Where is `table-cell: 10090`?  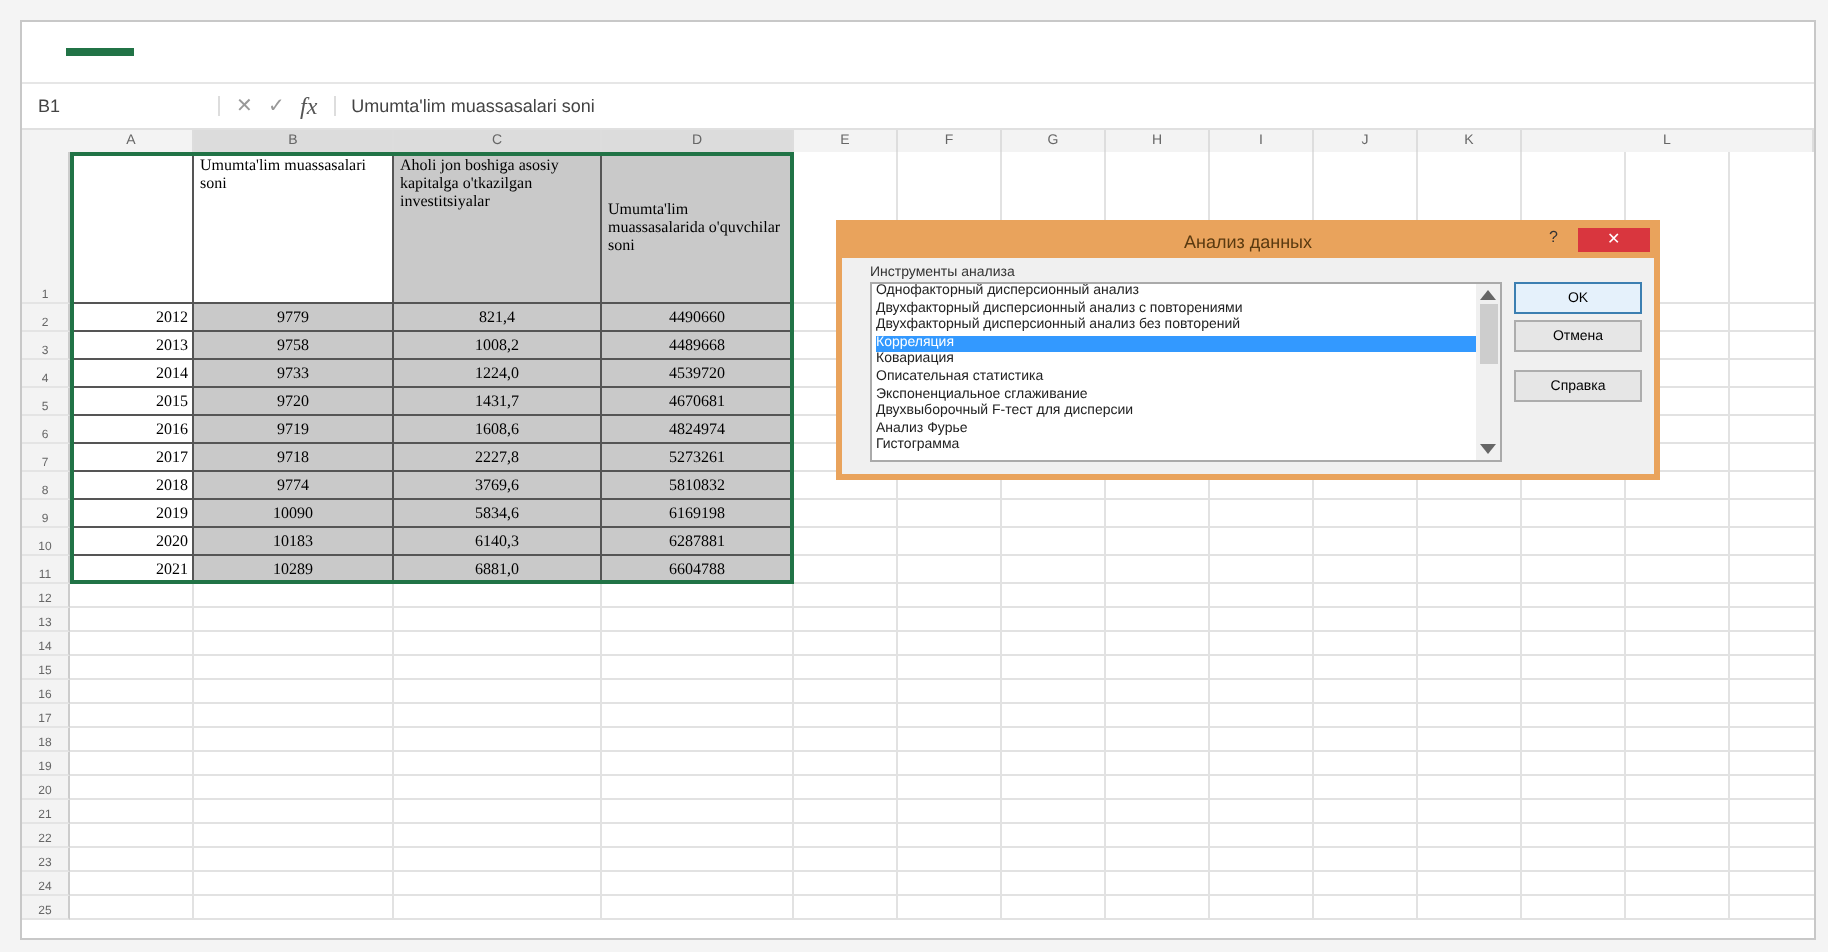
table-cell: 10090 is located at coordinates (294, 514).